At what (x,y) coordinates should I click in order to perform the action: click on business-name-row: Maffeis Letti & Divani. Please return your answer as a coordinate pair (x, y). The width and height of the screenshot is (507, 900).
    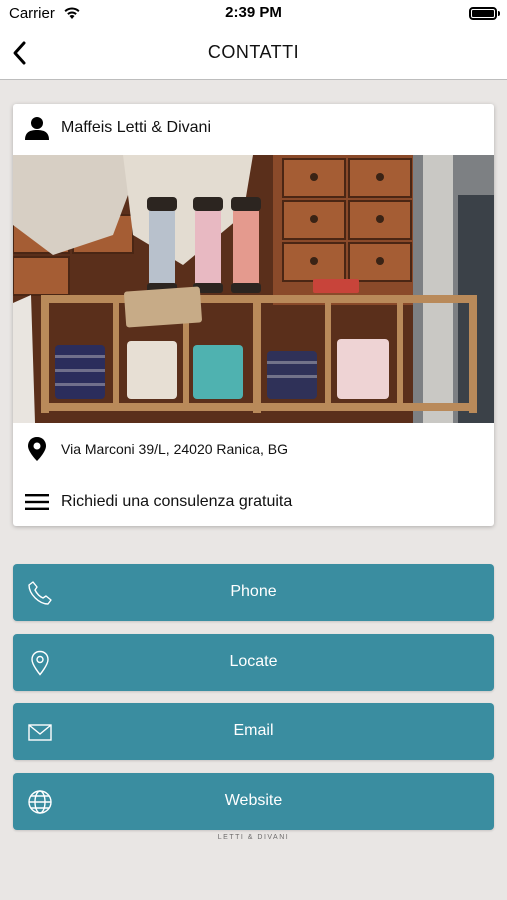
    Looking at the image, I should click on (253, 128).